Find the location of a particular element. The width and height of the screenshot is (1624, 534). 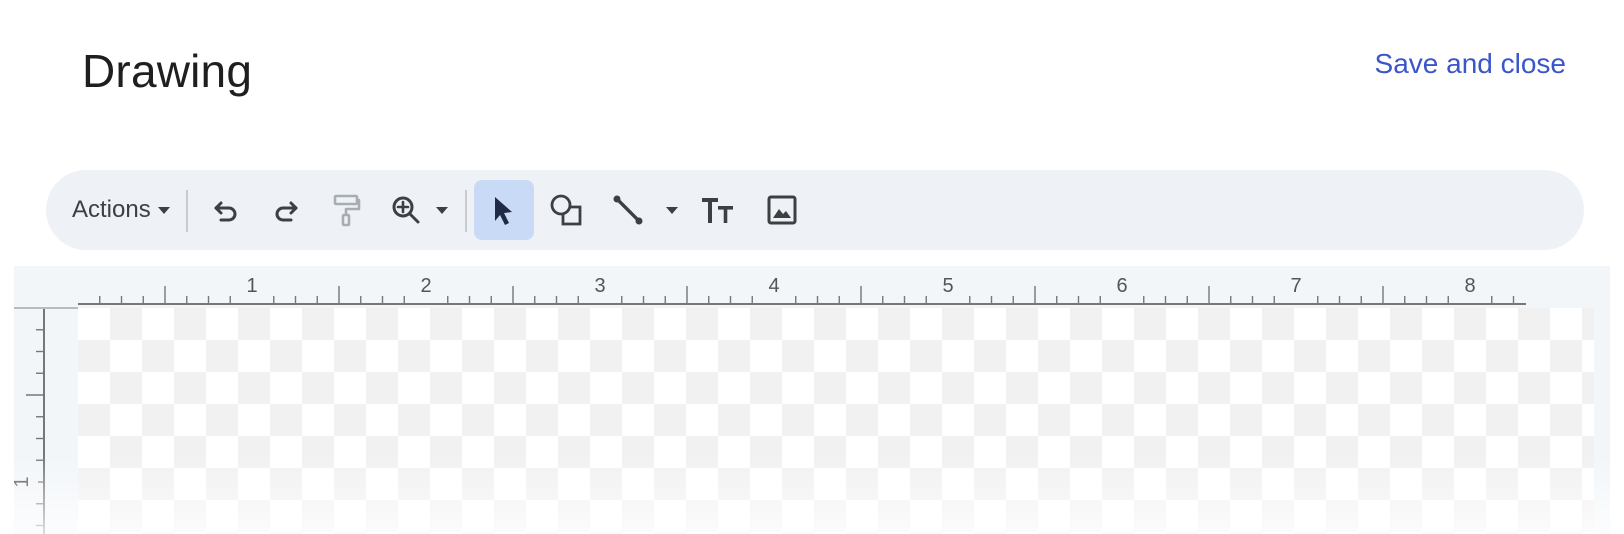

insert-image-button is located at coordinates (782, 210).